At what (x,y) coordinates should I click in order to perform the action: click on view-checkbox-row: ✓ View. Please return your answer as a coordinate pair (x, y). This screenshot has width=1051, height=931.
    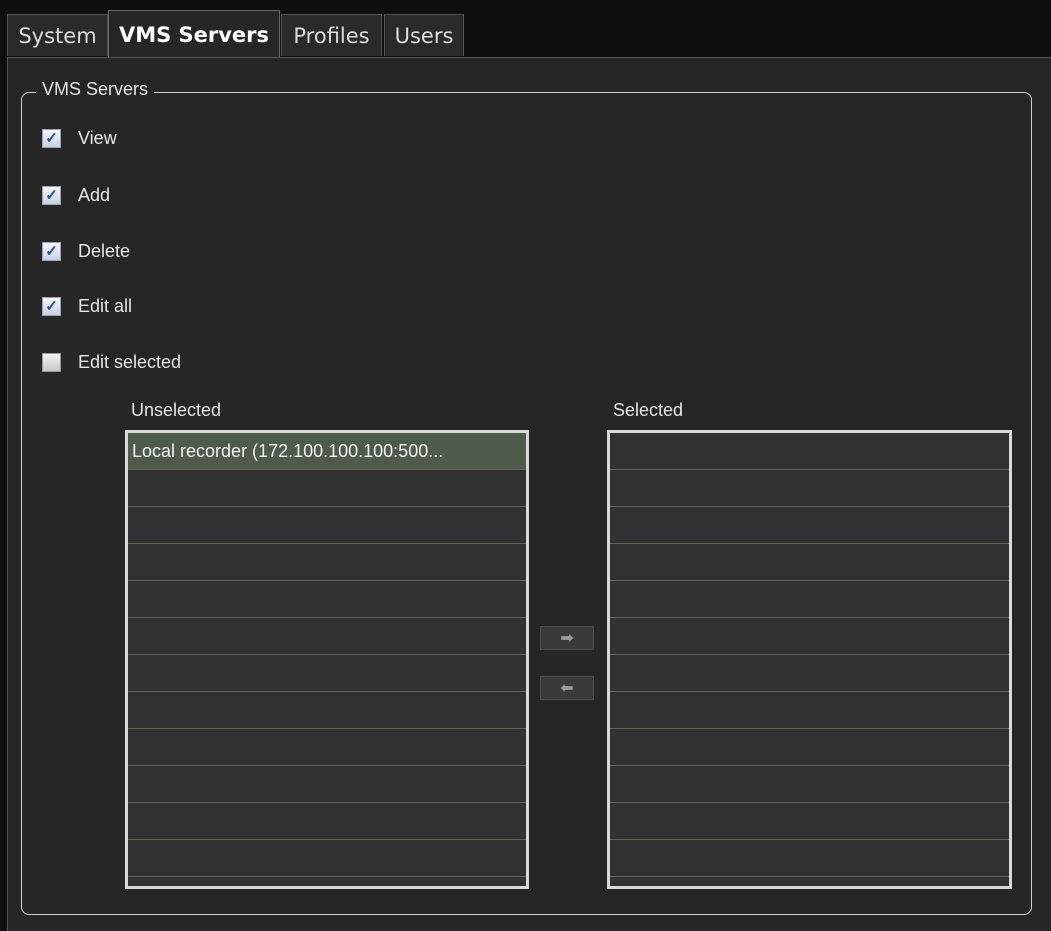
    Looking at the image, I should click on (79, 138).